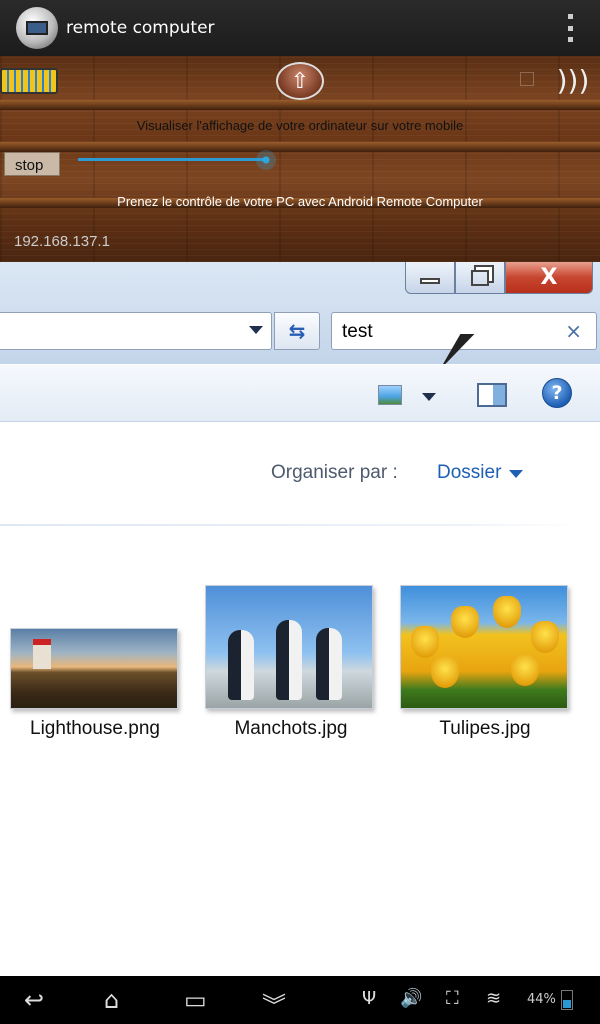 Image resolution: width=600 pixels, height=1024 pixels. Describe the element at coordinates (557, 393) in the screenshot. I see `help-icon: ?` at that location.